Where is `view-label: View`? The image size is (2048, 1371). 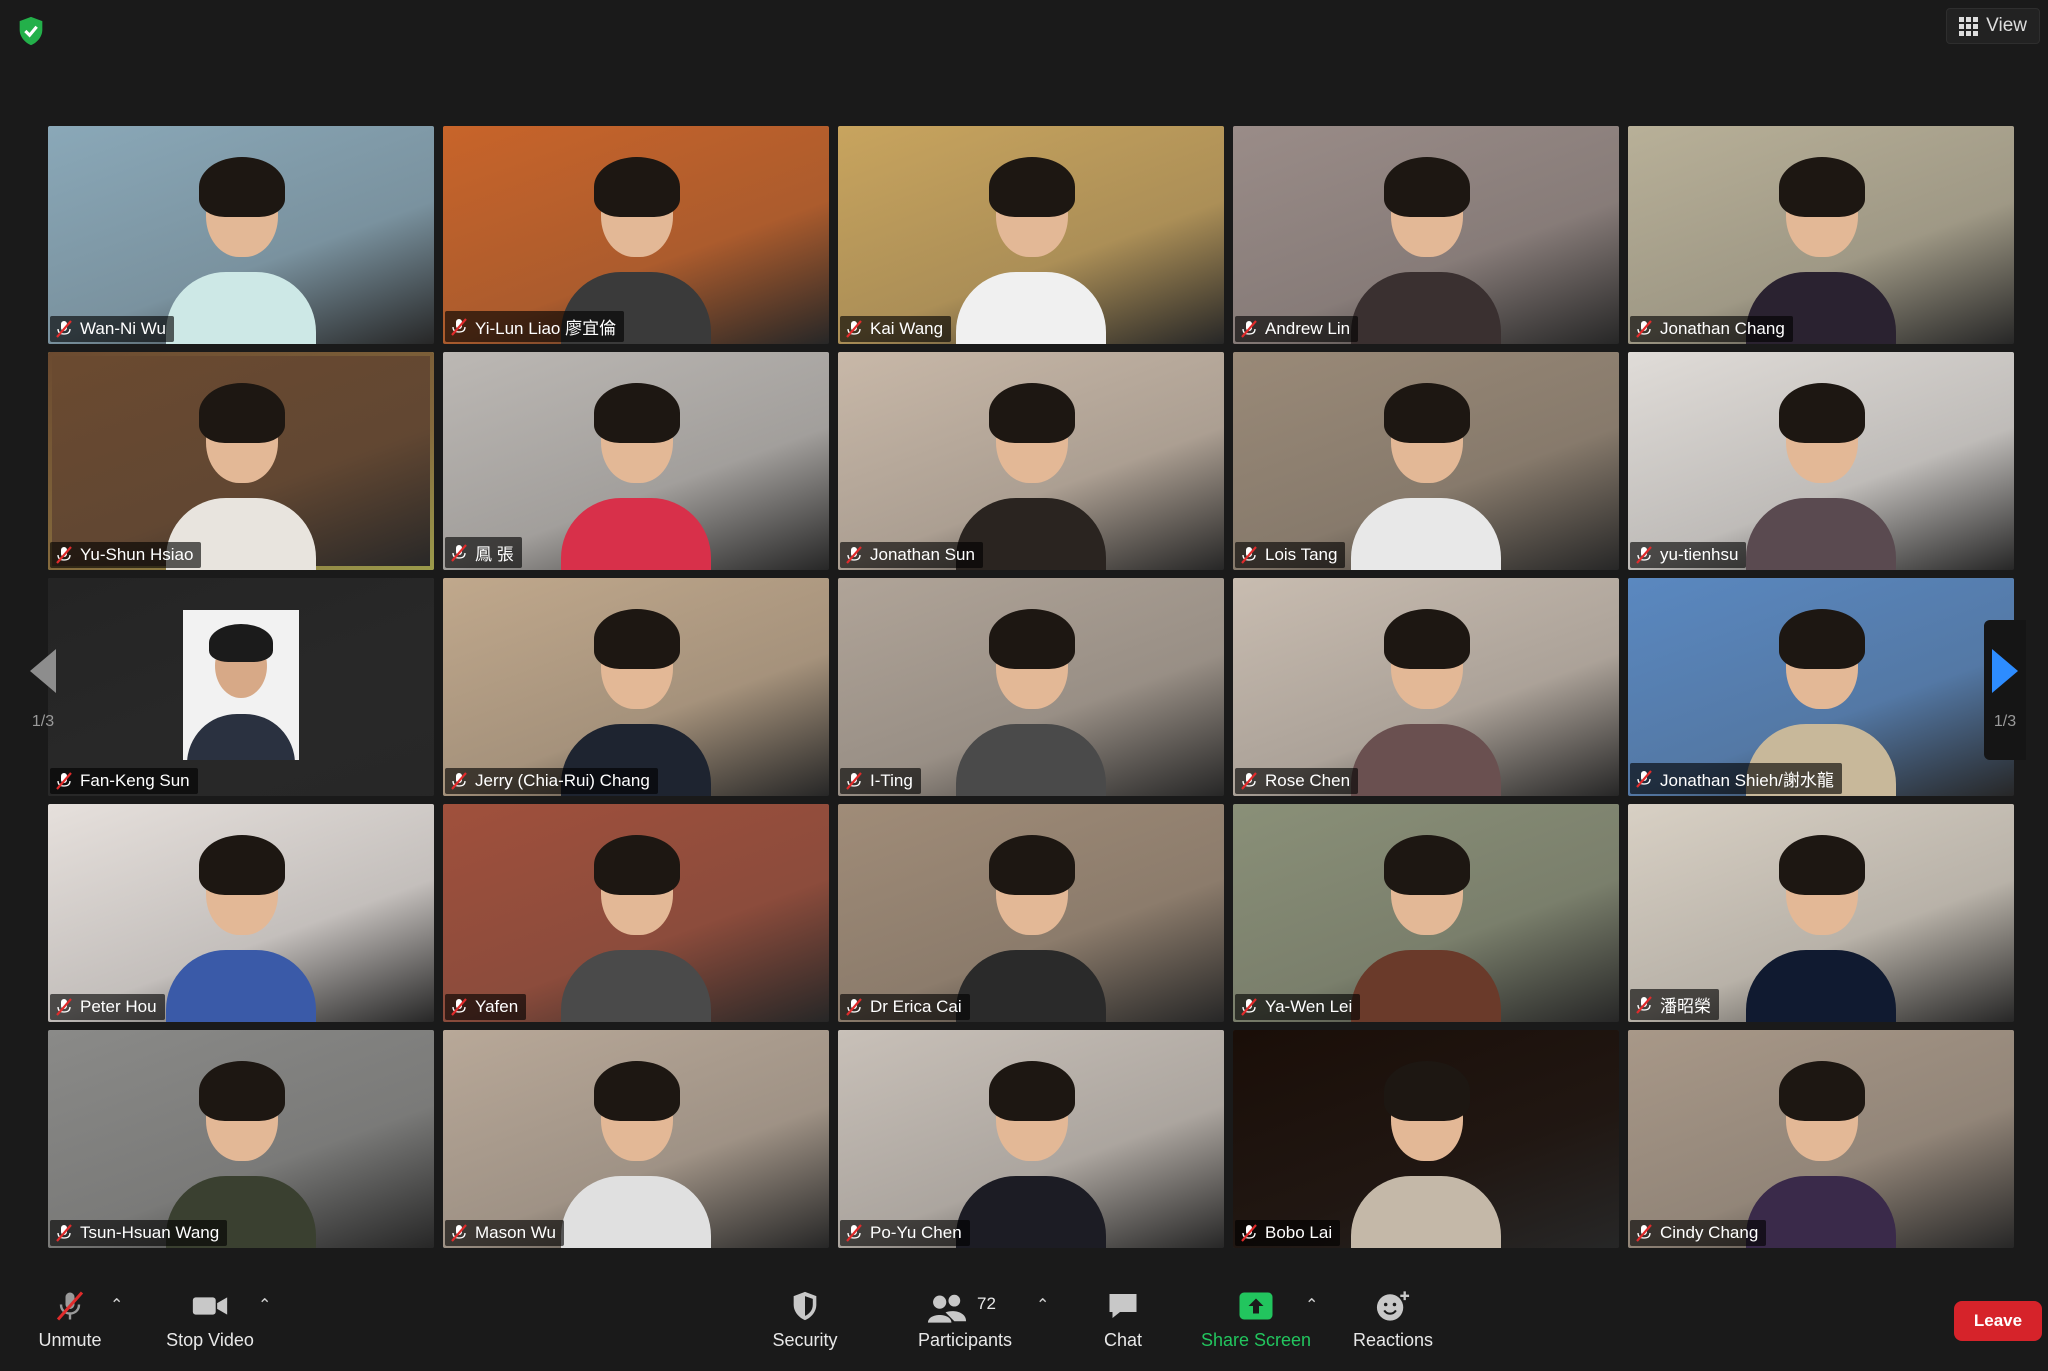
view-label: View is located at coordinates (2006, 25).